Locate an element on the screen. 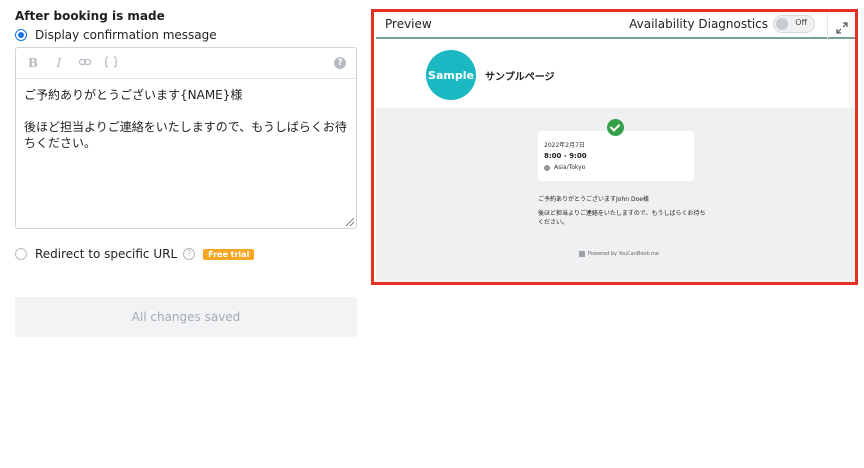 The image size is (864, 468). booking-page-header: Sample サンプルページ is located at coordinates (615, 74).